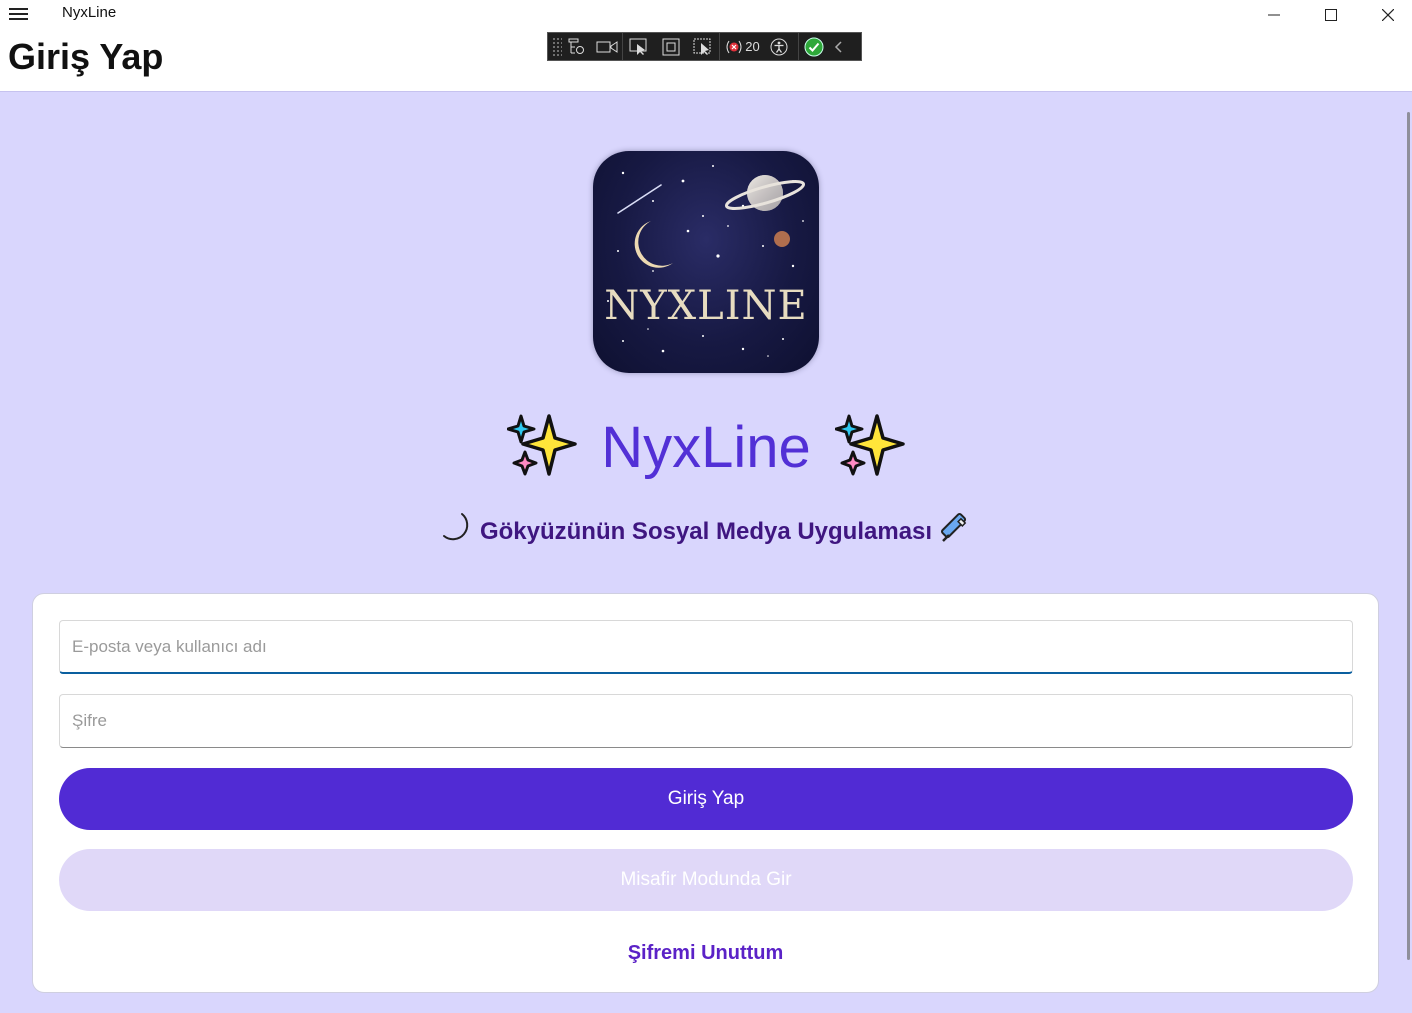 This screenshot has width=1412, height=1013. I want to click on display-layout-adorners-icon, so click(671, 46).